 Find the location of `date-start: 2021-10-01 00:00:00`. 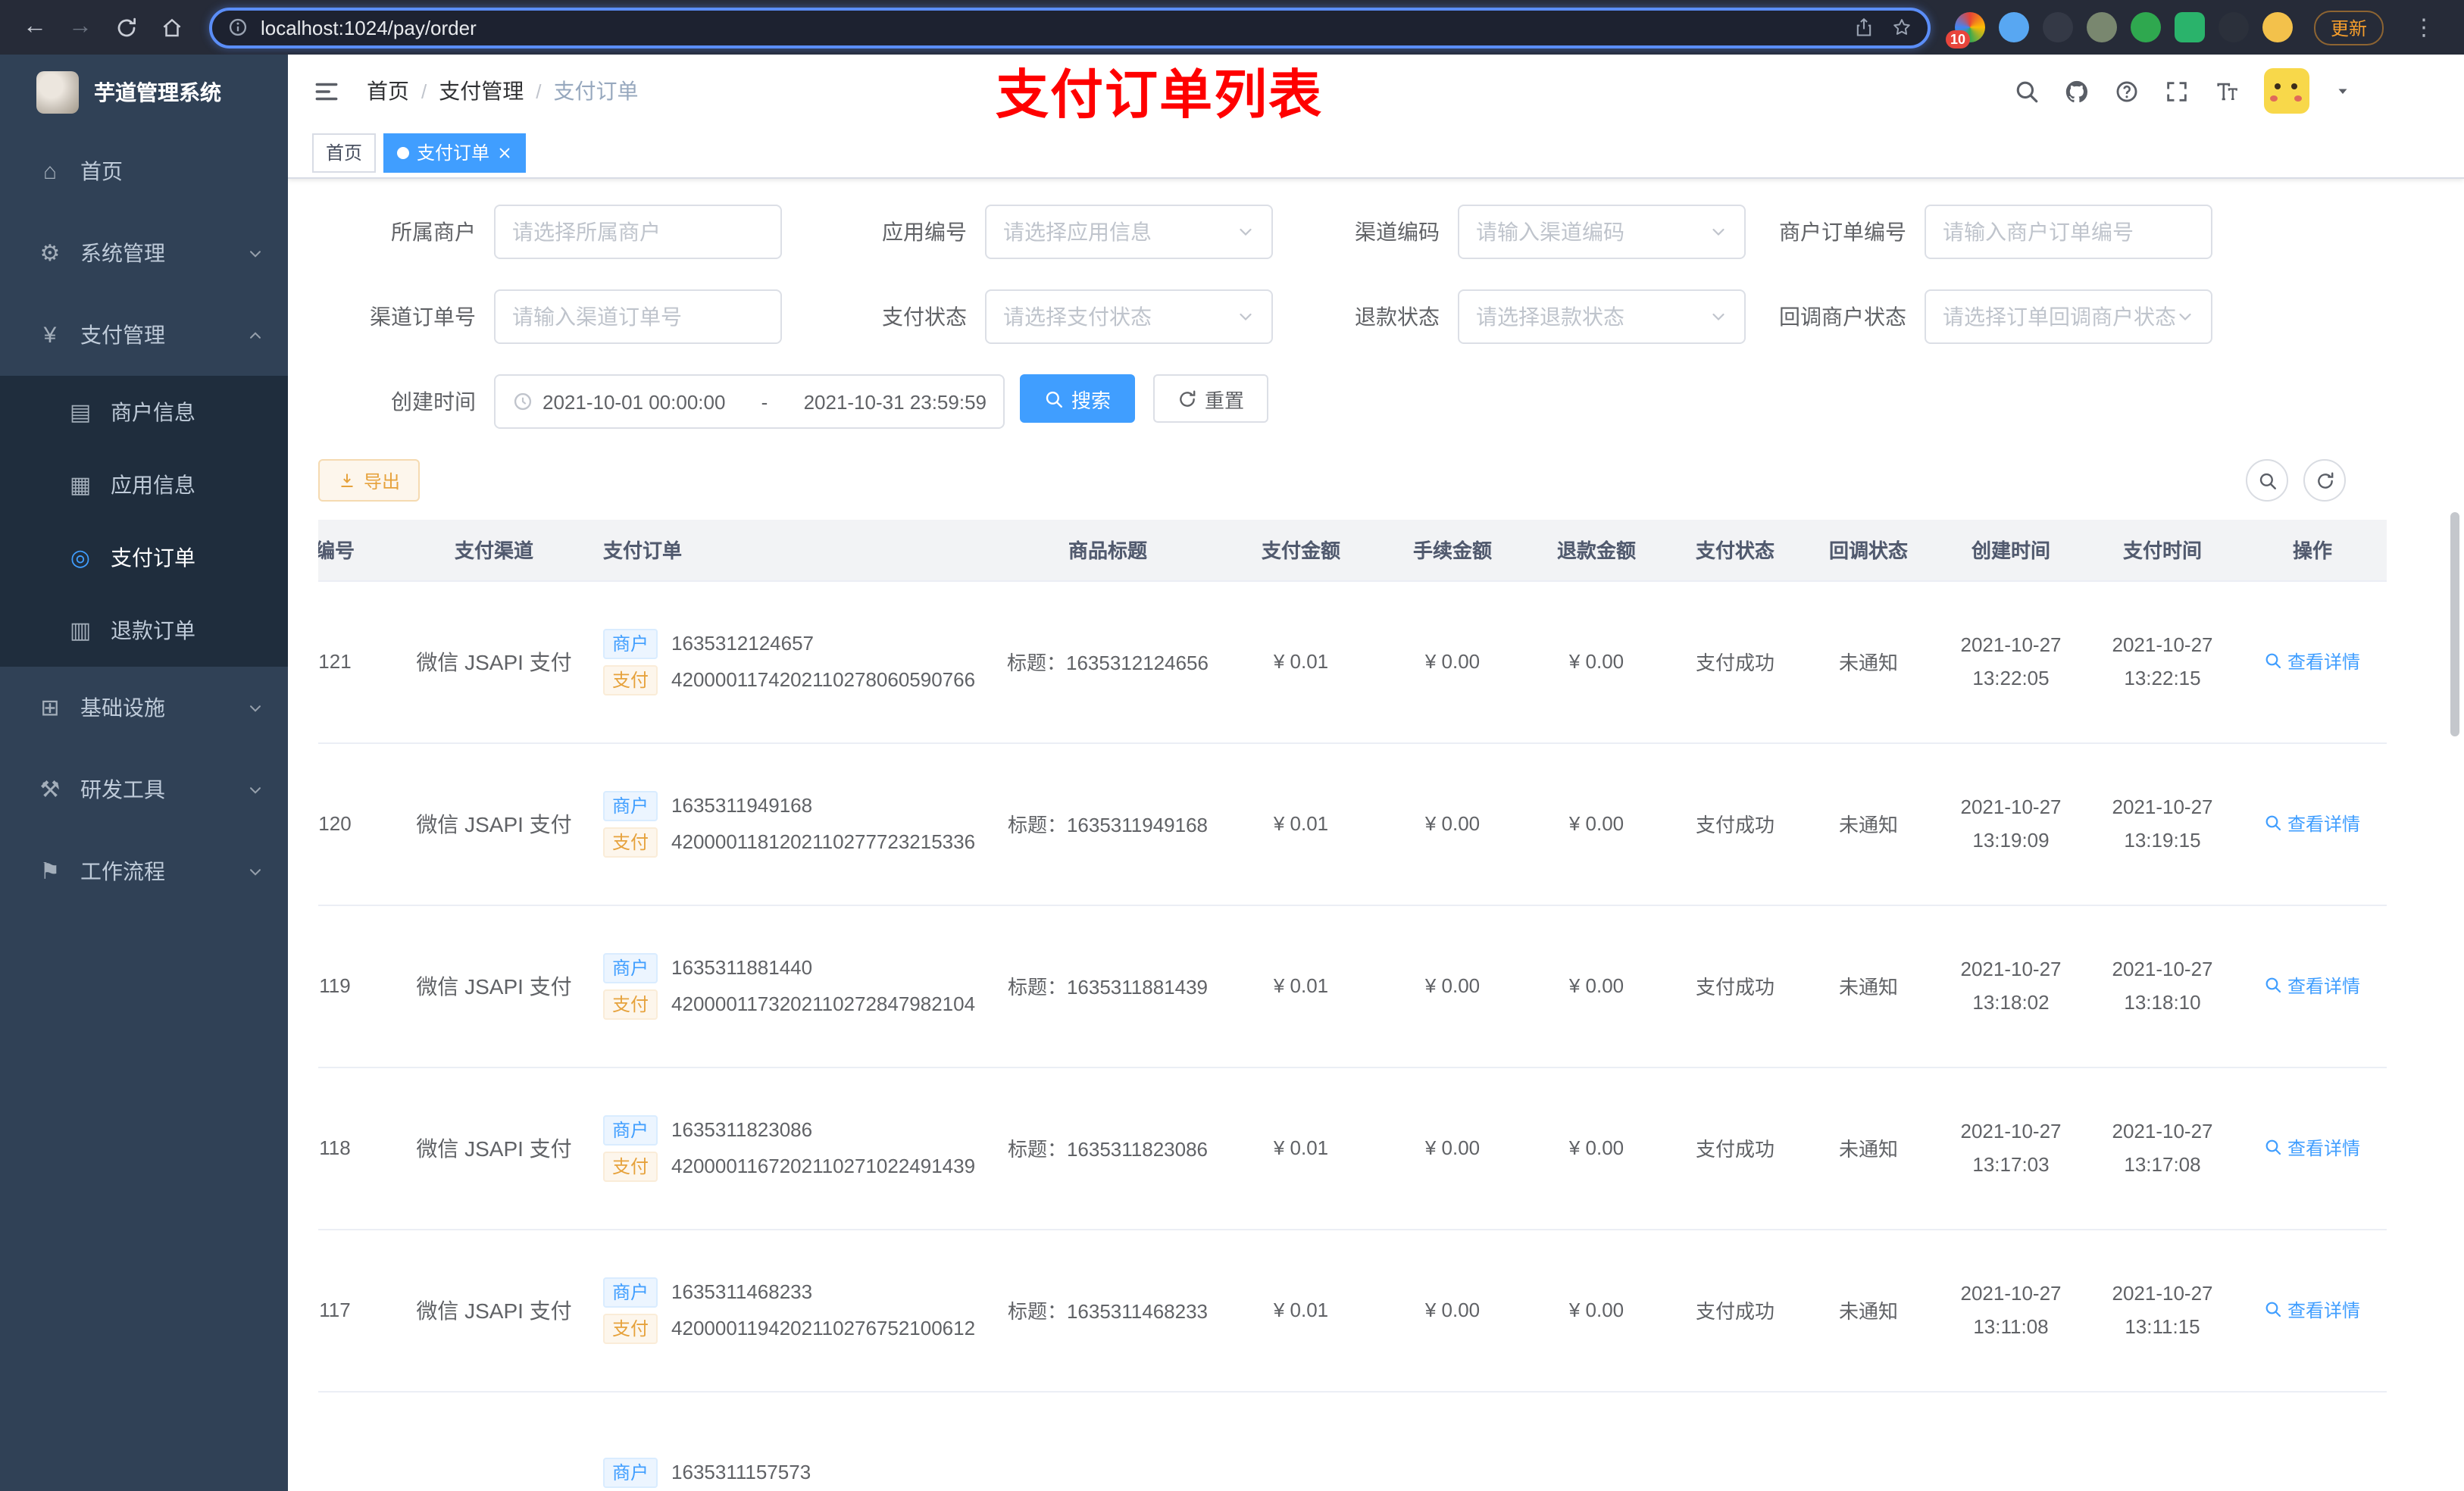

date-start: 2021-10-01 00:00:00 is located at coordinates (634, 401).